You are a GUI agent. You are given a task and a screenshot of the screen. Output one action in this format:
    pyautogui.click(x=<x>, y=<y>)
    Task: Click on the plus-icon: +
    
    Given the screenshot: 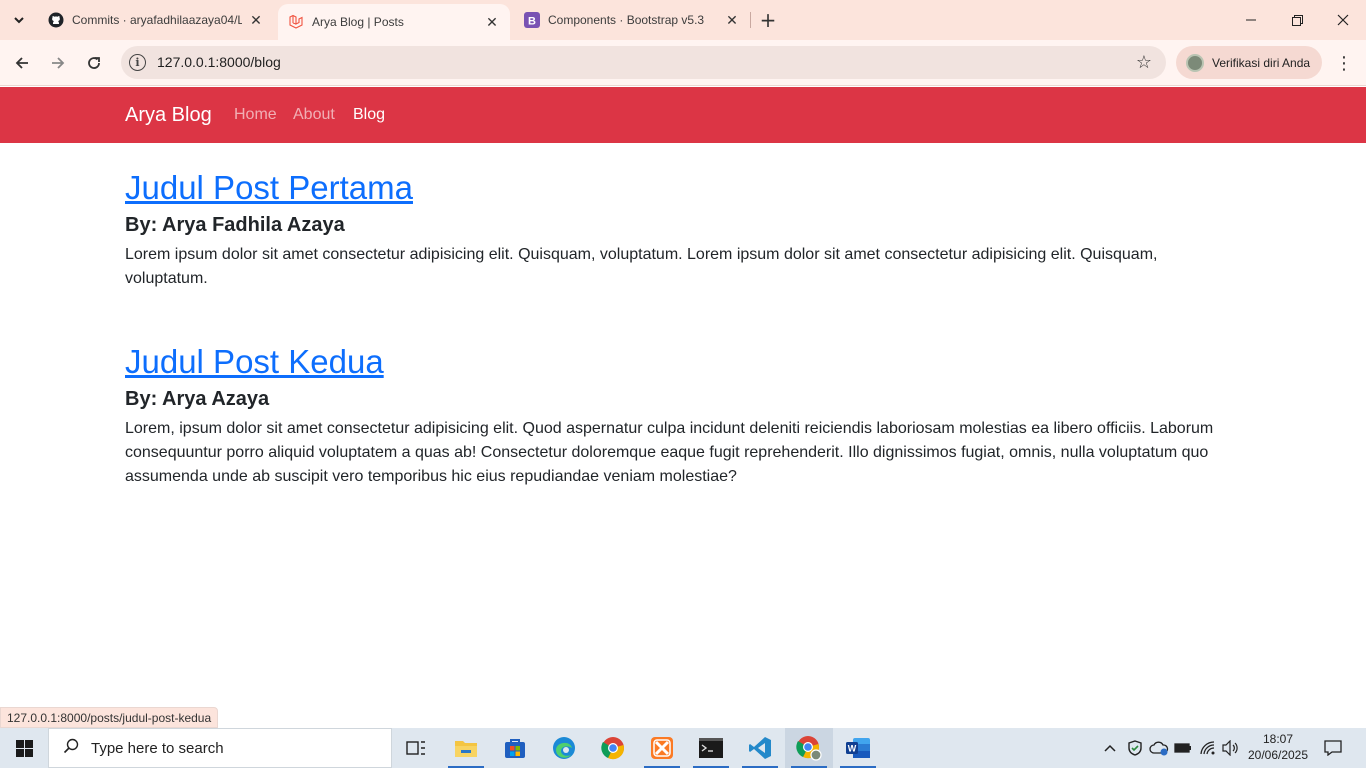 What is the action you would take?
    pyautogui.click(x=768, y=20)
    